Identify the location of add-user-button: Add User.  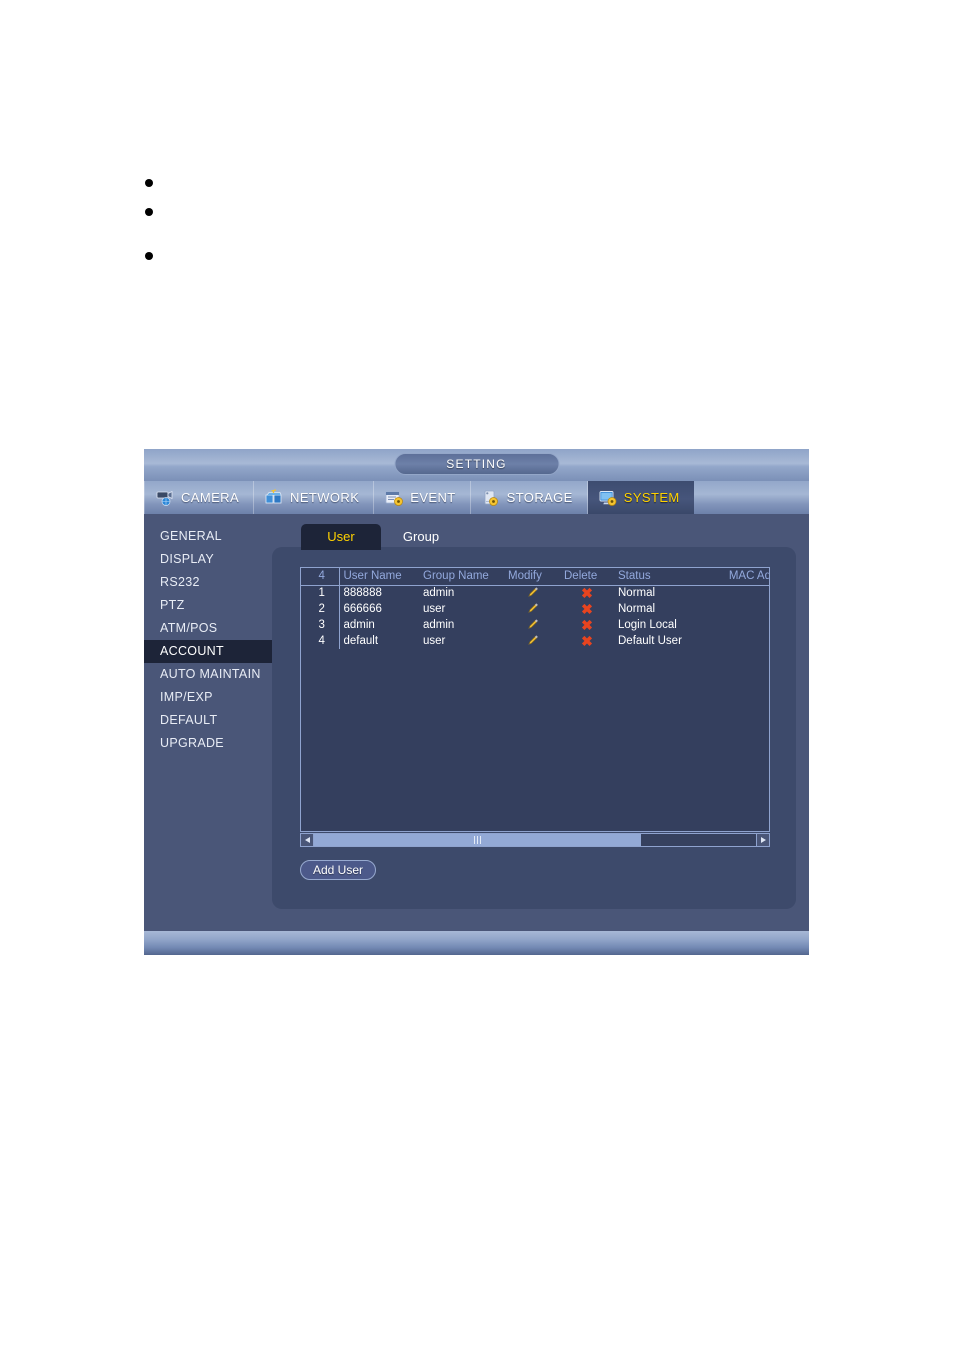
(338, 870).